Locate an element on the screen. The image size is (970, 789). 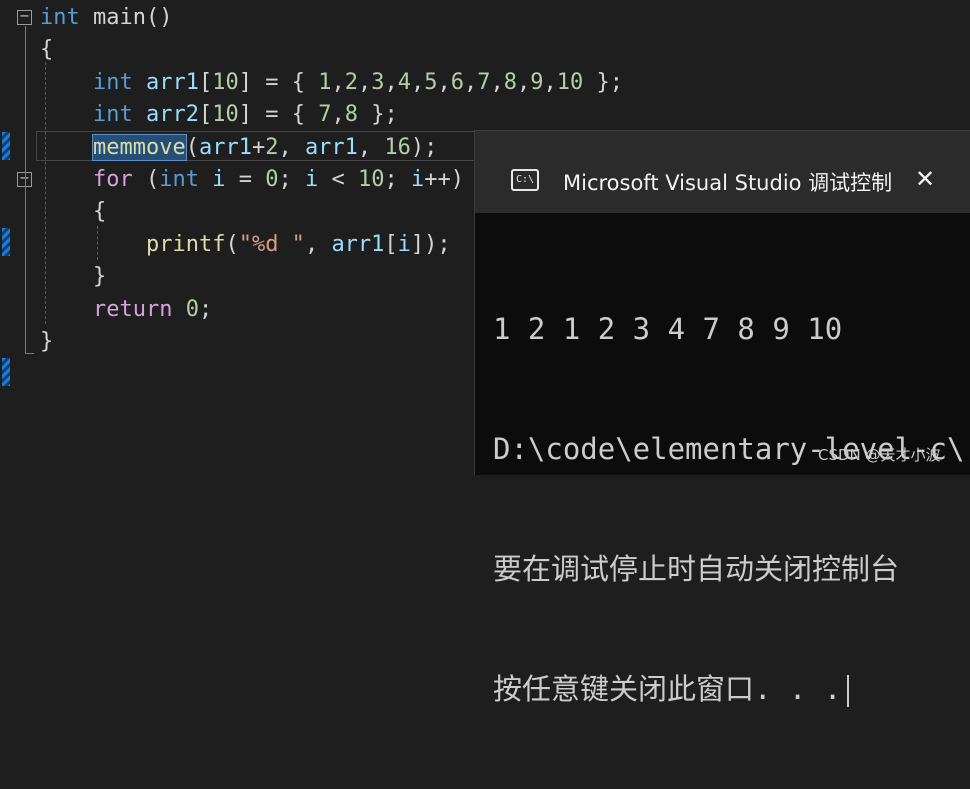
code-token: + is located at coordinates (258, 147).